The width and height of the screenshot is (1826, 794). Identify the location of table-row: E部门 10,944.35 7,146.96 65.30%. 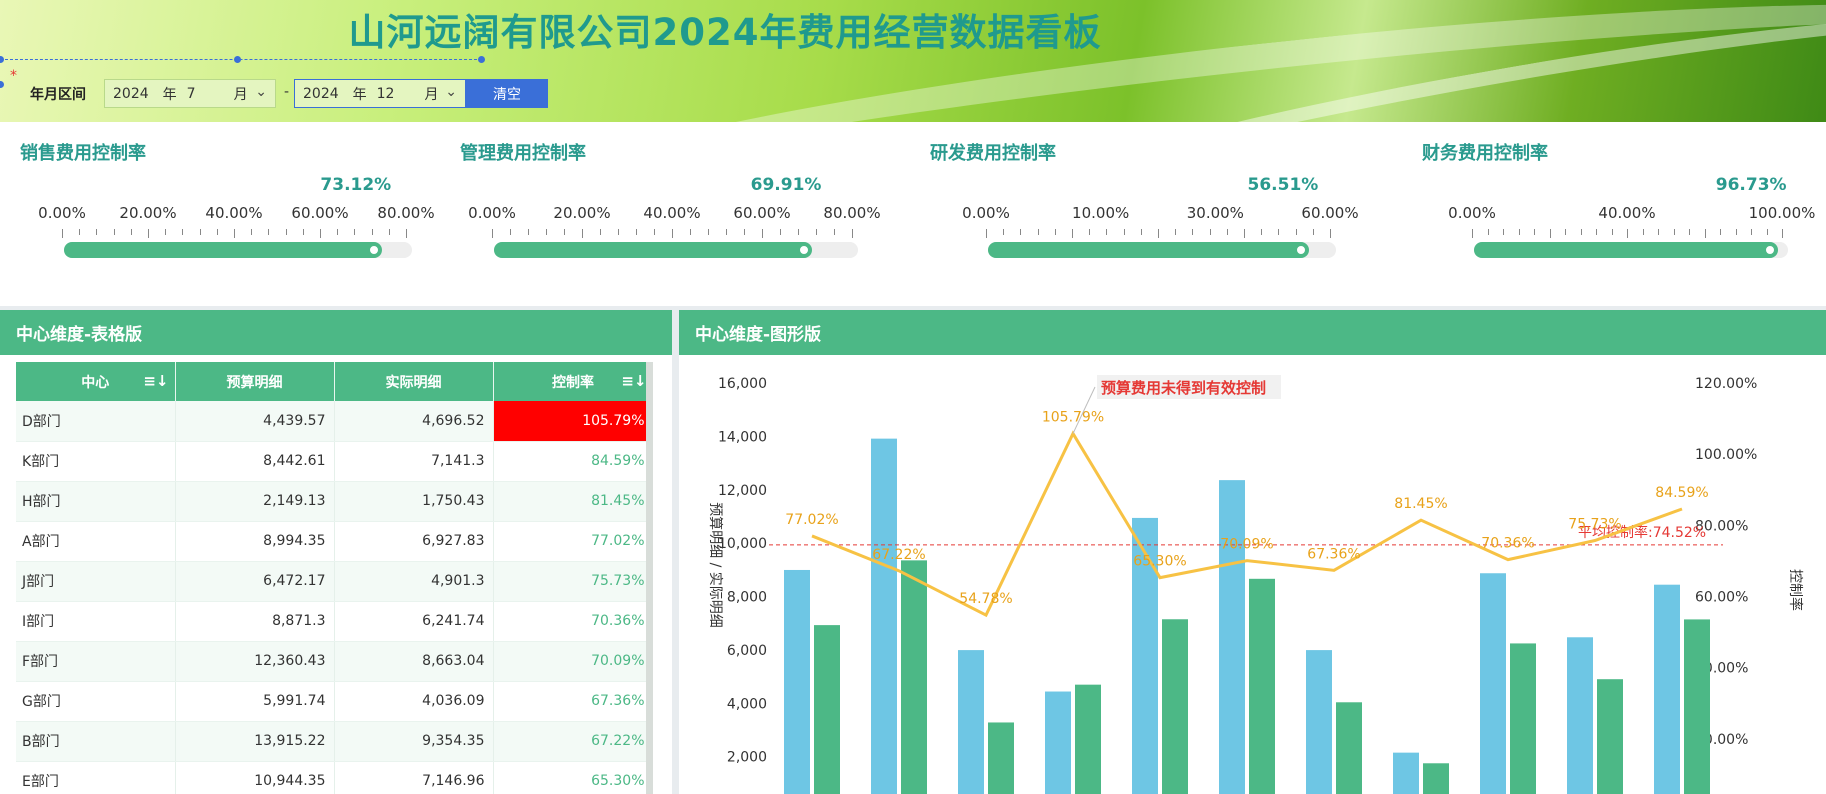
(334, 777).